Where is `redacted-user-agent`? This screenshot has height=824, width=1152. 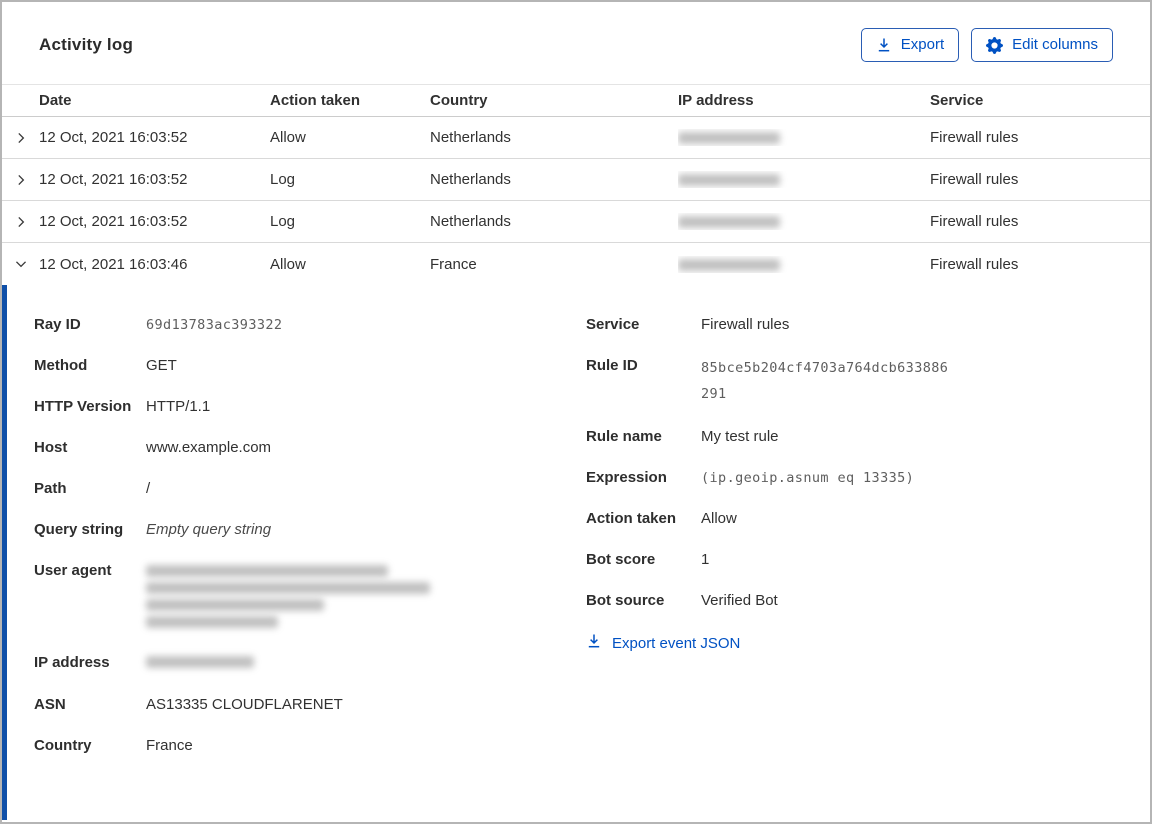 redacted-user-agent is located at coordinates (288, 596).